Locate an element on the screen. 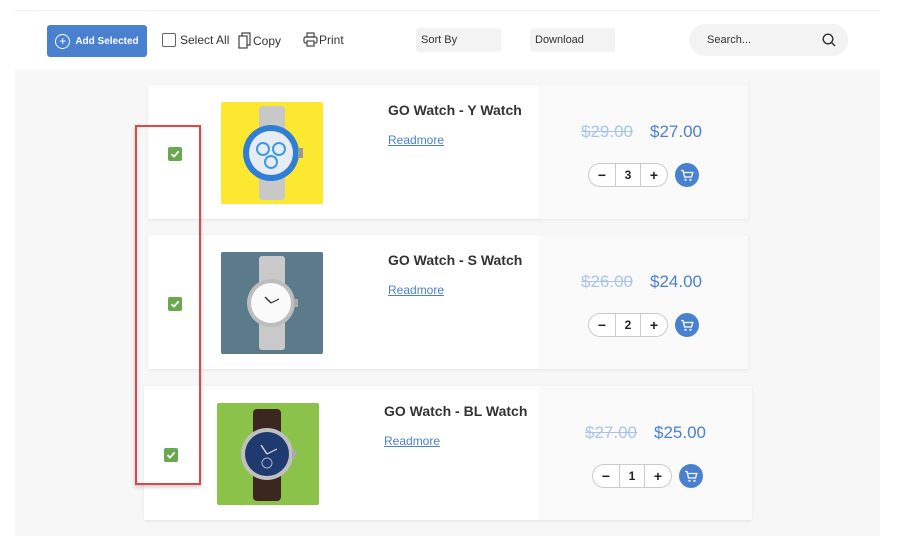  quantity-value: 1 is located at coordinates (632, 476).